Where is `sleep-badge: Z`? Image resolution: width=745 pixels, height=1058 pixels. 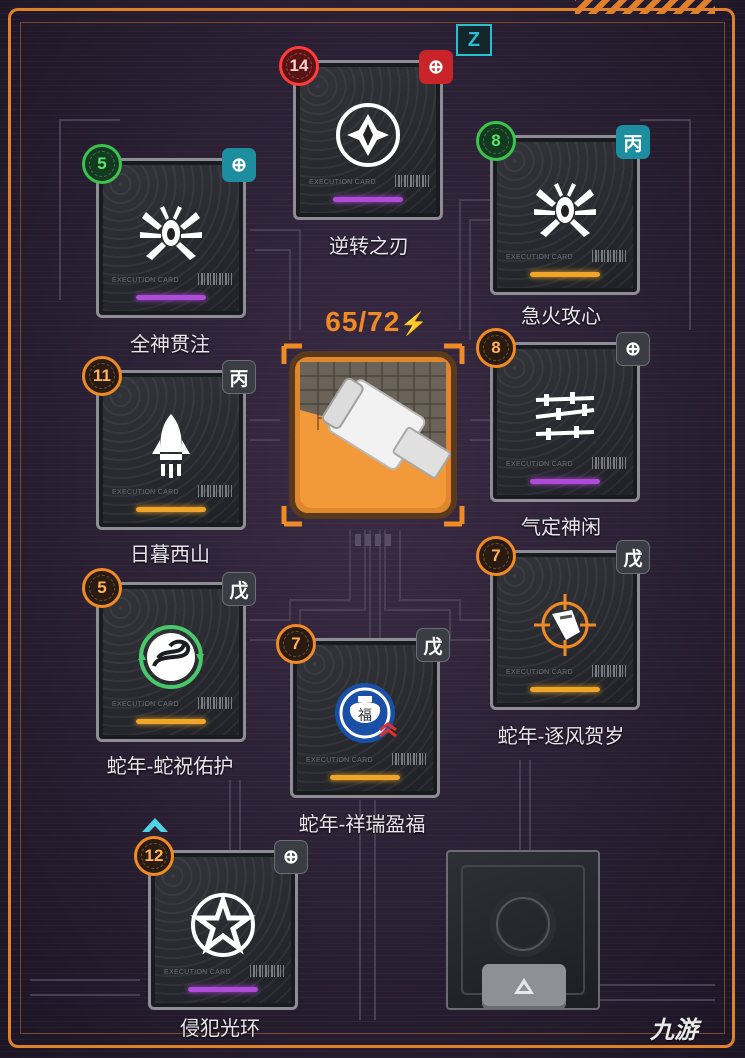
sleep-badge: Z is located at coordinates (474, 40).